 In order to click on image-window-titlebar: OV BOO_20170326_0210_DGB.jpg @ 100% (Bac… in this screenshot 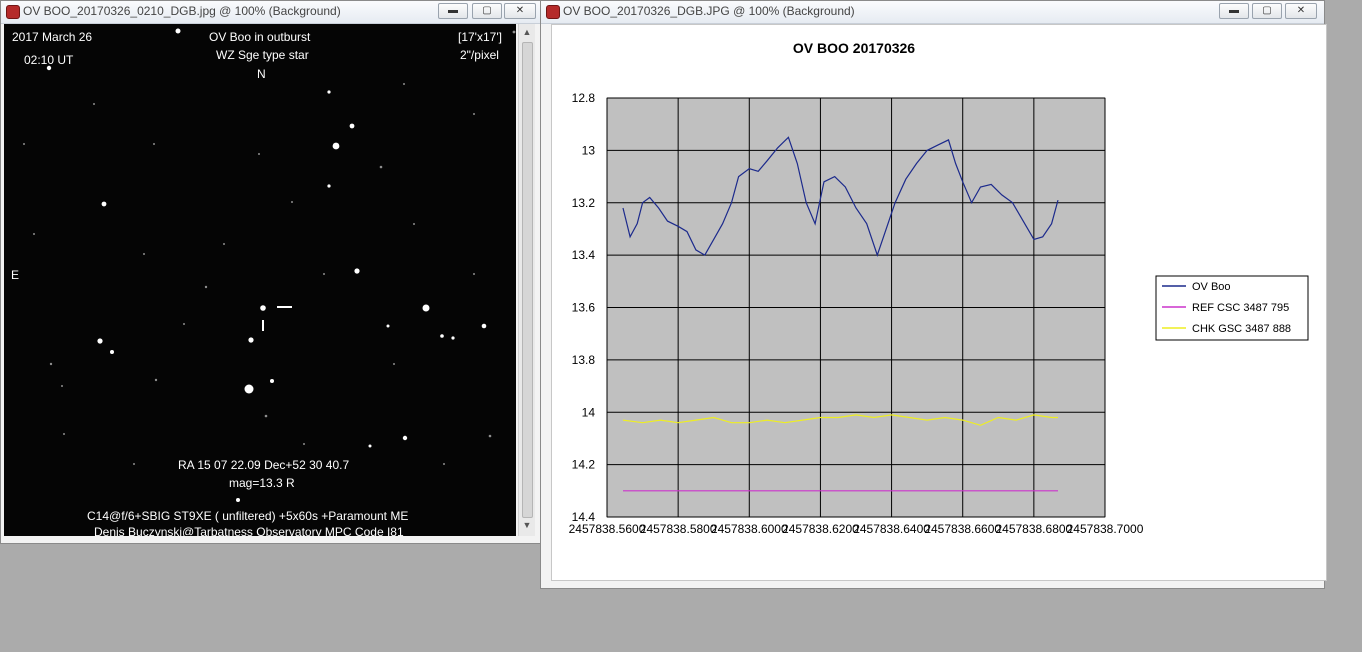, I will do `click(271, 12)`.